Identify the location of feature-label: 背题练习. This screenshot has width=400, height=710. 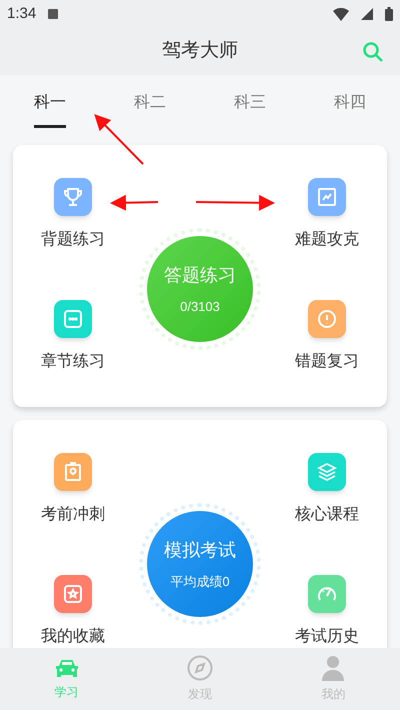
(73, 240).